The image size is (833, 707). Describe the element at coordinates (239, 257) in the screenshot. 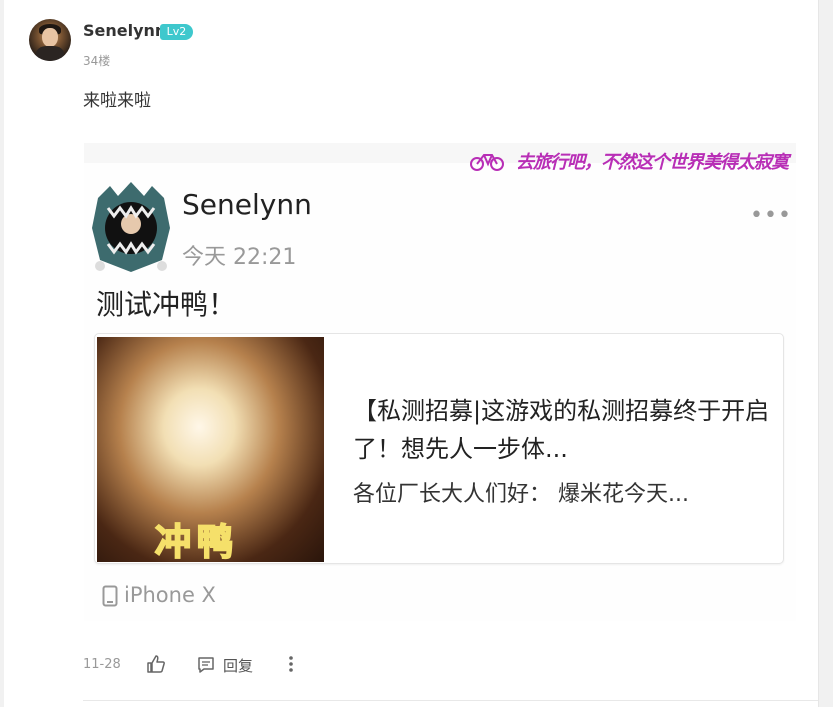

I see `post-time: 今天 22:21` at that location.